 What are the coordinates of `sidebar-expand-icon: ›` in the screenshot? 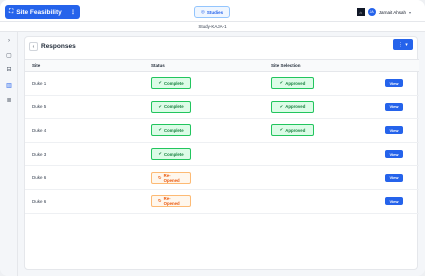 It's located at (9, 41).